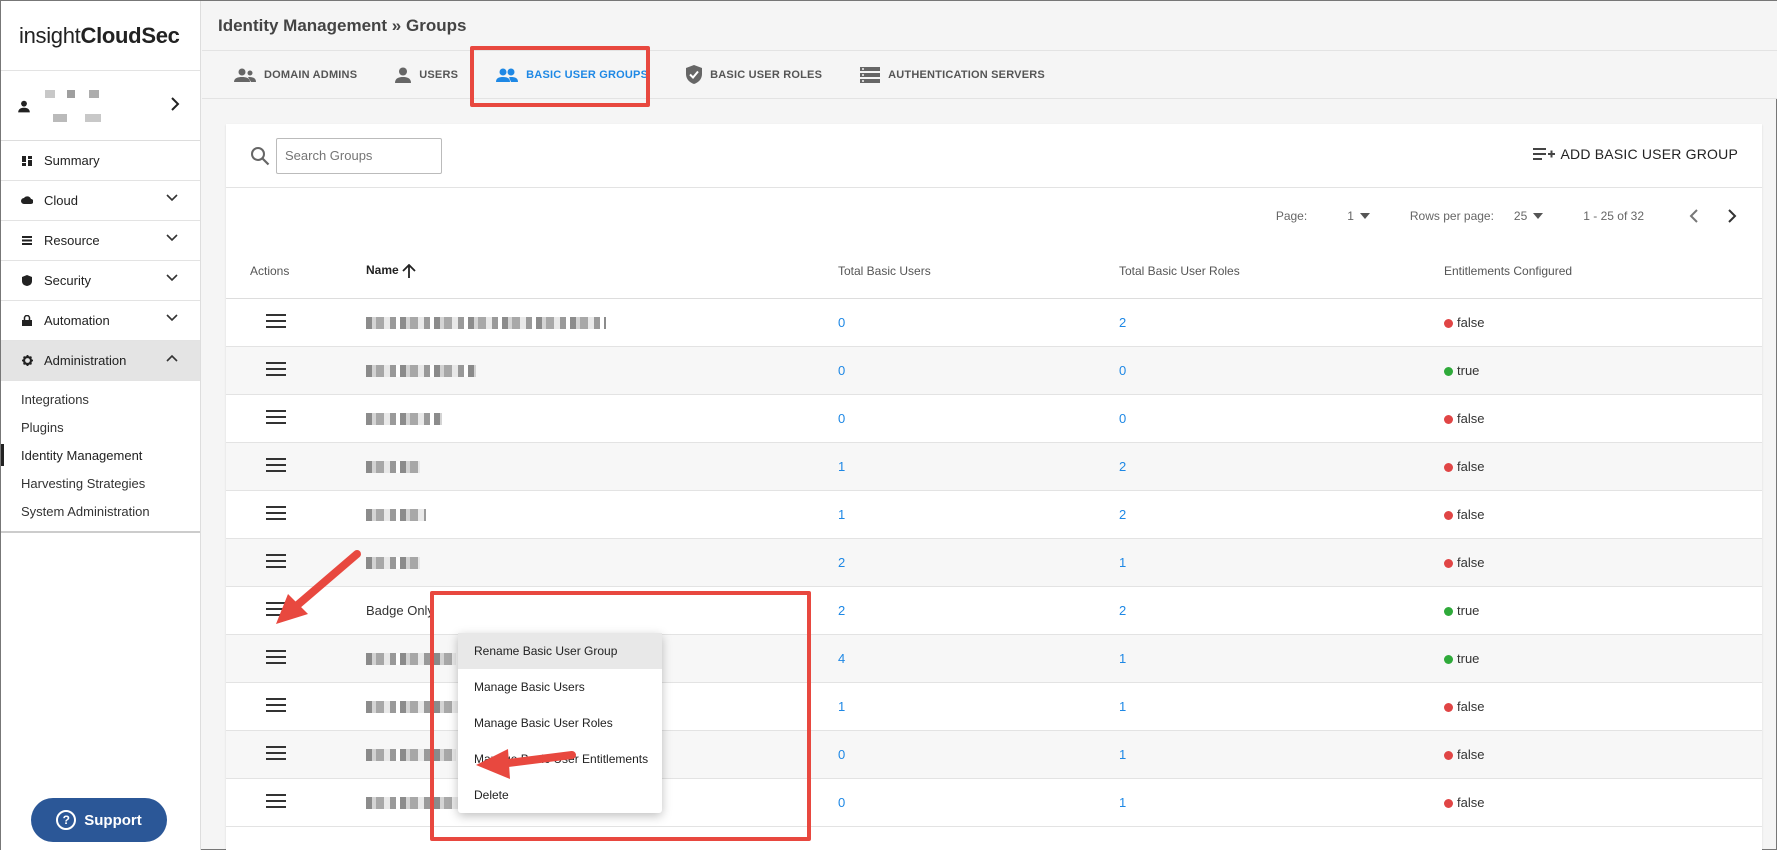 The width and height of the screenshot is (1777, 850). Describe the element at coordinates (100, 281) in the screenshot. I see `sidebar-item-security: Security` at that location.